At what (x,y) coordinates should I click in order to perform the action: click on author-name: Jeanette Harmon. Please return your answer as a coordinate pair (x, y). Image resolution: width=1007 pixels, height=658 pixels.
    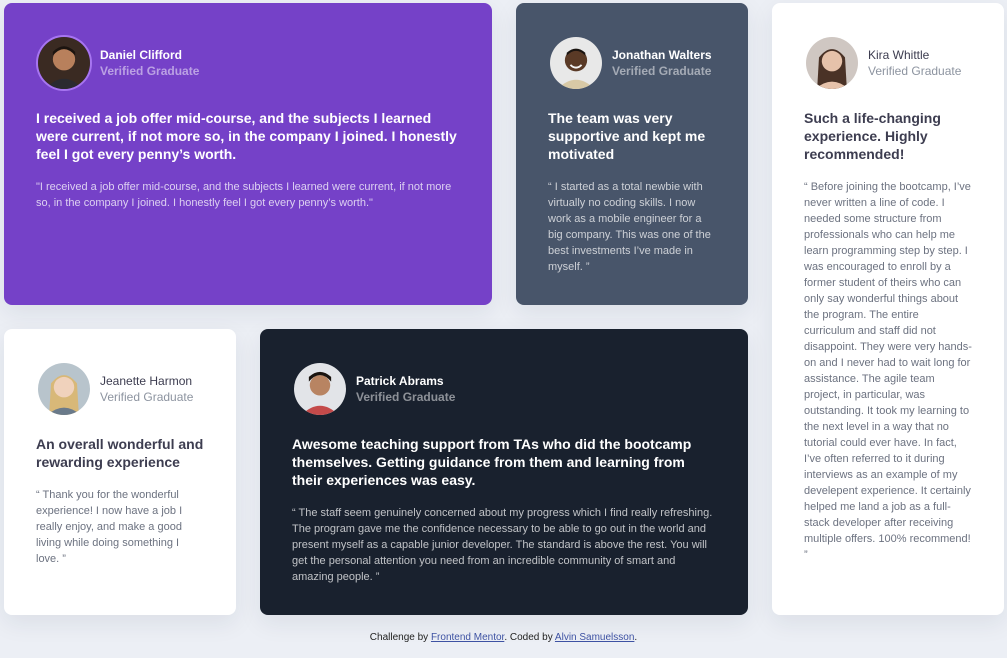
    Looking at the image, I should click on (146, 381).